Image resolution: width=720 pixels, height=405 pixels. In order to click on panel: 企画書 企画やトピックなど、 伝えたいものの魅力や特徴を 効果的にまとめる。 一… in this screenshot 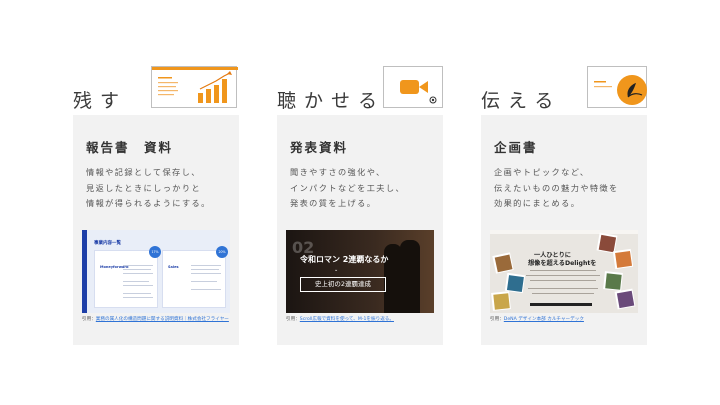, I will do `click(564, 230)`.